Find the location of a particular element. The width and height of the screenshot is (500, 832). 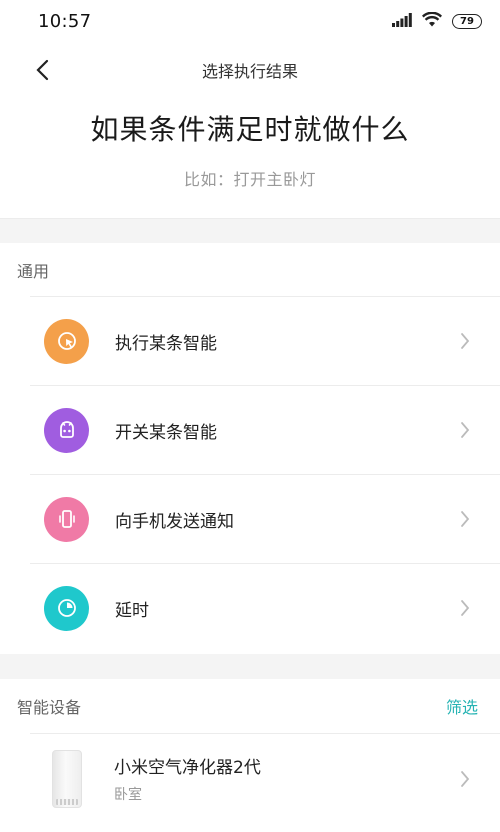

timer-icon is located at coordinates (66, 608).